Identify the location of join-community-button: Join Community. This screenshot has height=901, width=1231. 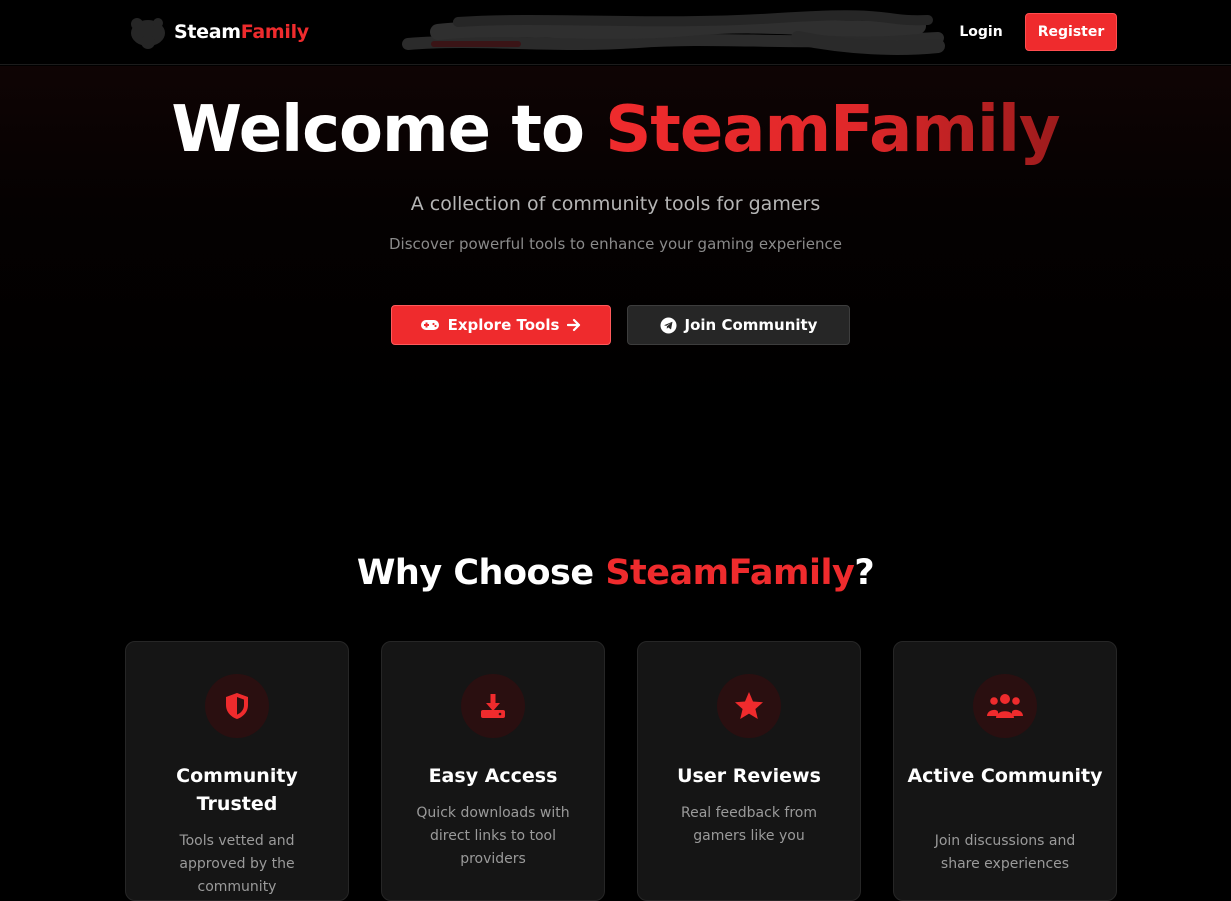
(738, 325).